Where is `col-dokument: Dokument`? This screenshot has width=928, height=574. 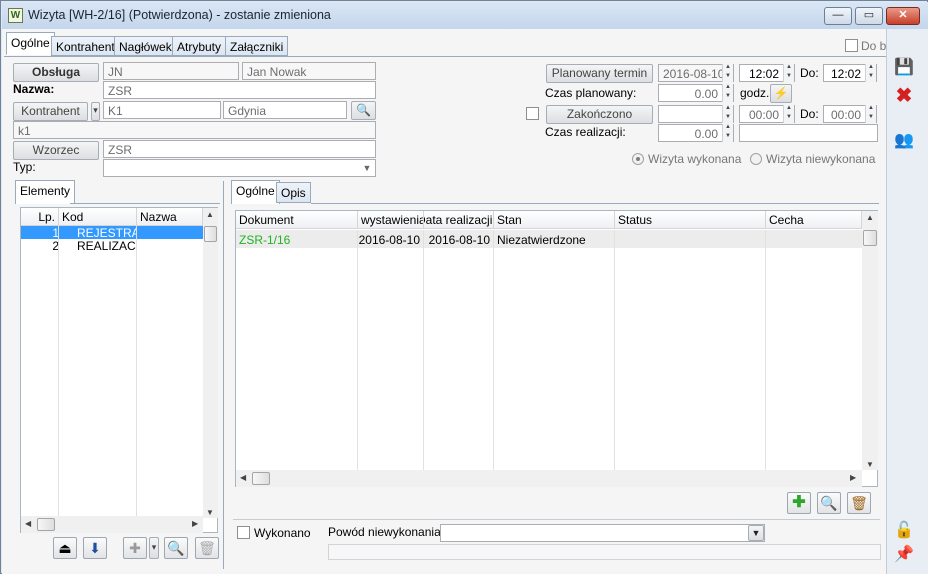
col-dokument: Dokument is located at coordinates (297, 220).